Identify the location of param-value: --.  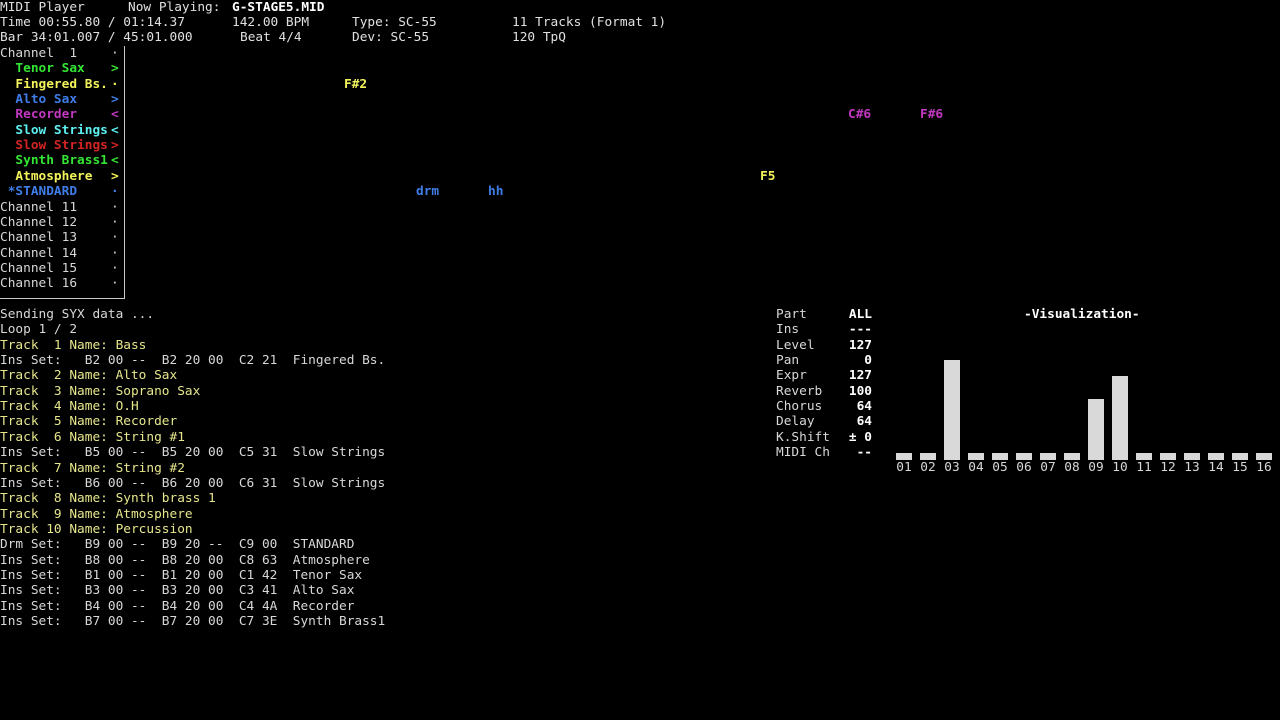
(864, 453).